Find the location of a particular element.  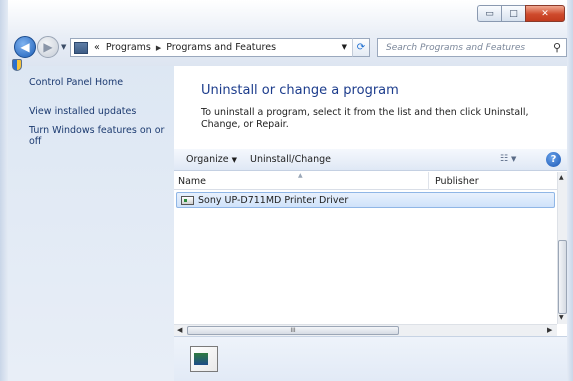

refresh-button: ⟳ is located at coordinates (361, 47).